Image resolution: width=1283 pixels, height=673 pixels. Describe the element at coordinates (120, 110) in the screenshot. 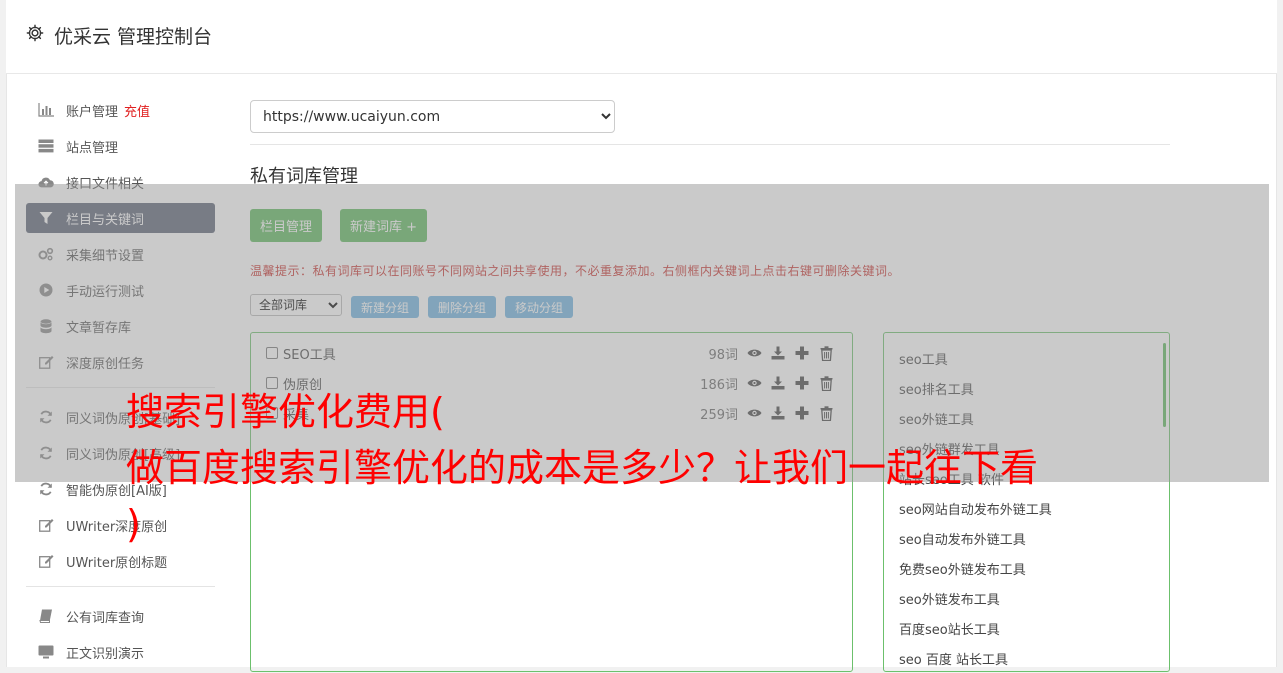

I see `sidebar-item-account: 账户管理 充值` at that location.